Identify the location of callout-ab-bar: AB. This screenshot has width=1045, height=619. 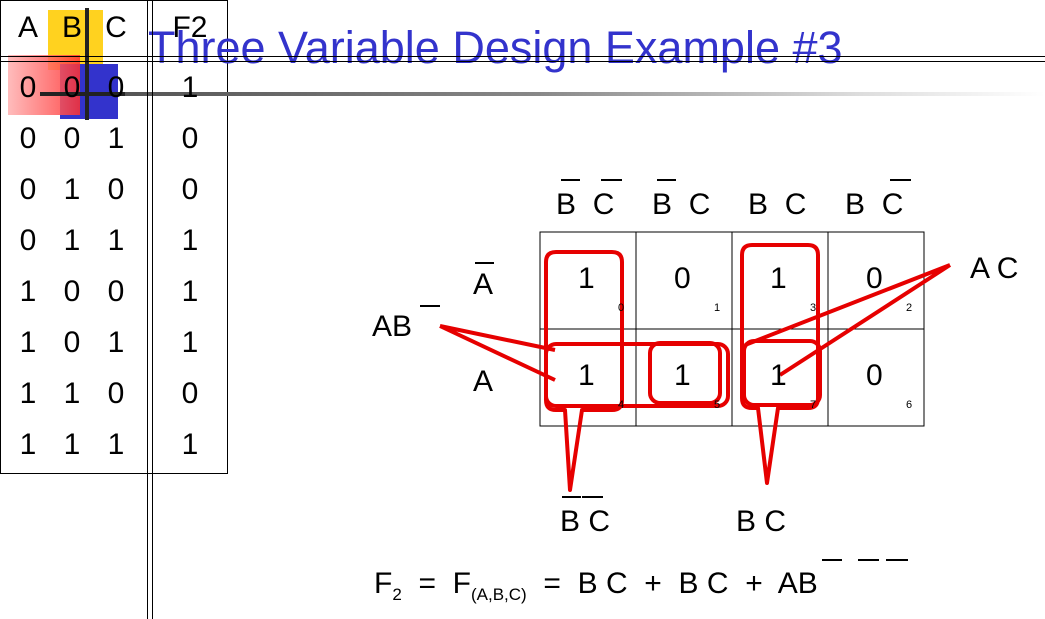
(392, 327).